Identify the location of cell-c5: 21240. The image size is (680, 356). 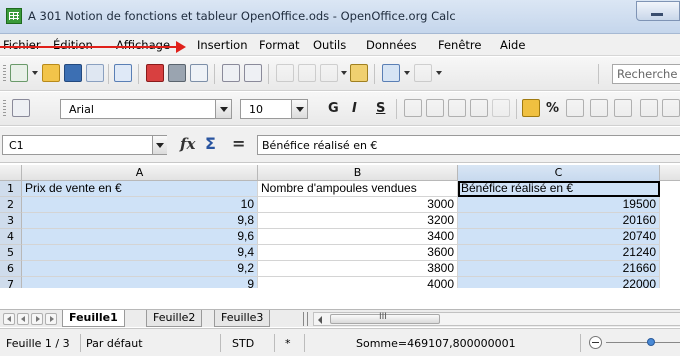
(559, 253).